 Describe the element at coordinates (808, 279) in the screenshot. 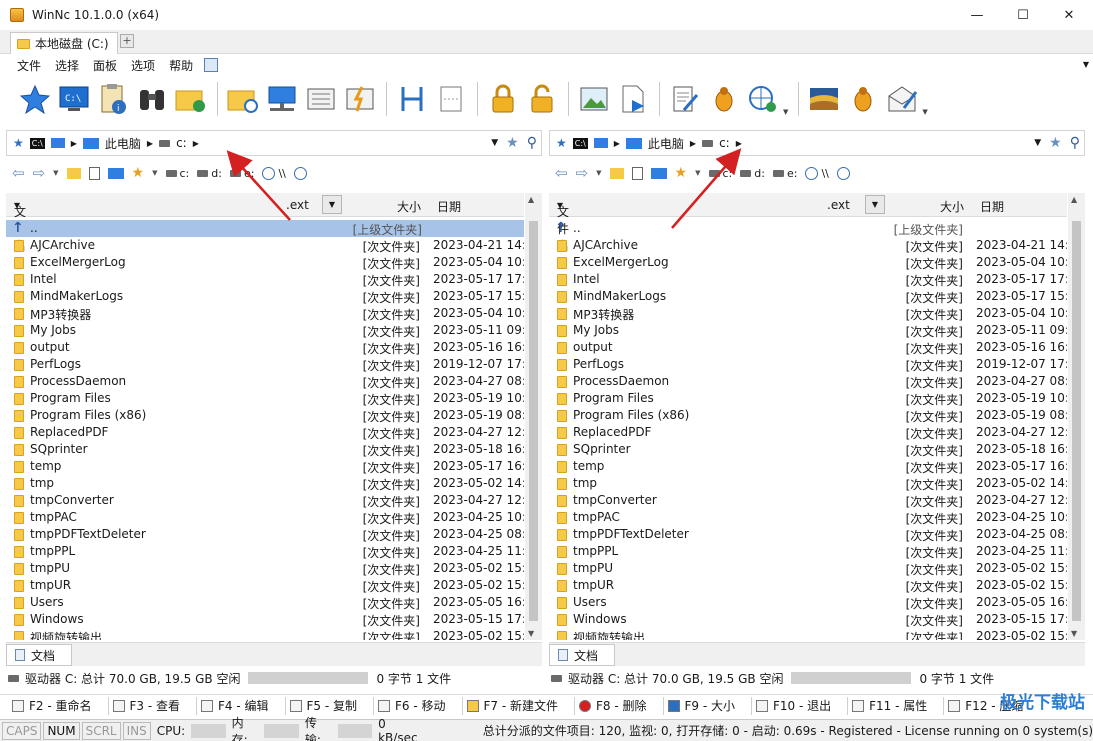

I see `file-row: Intel [次文件夹] 2023-05-17 17:48` at that location.